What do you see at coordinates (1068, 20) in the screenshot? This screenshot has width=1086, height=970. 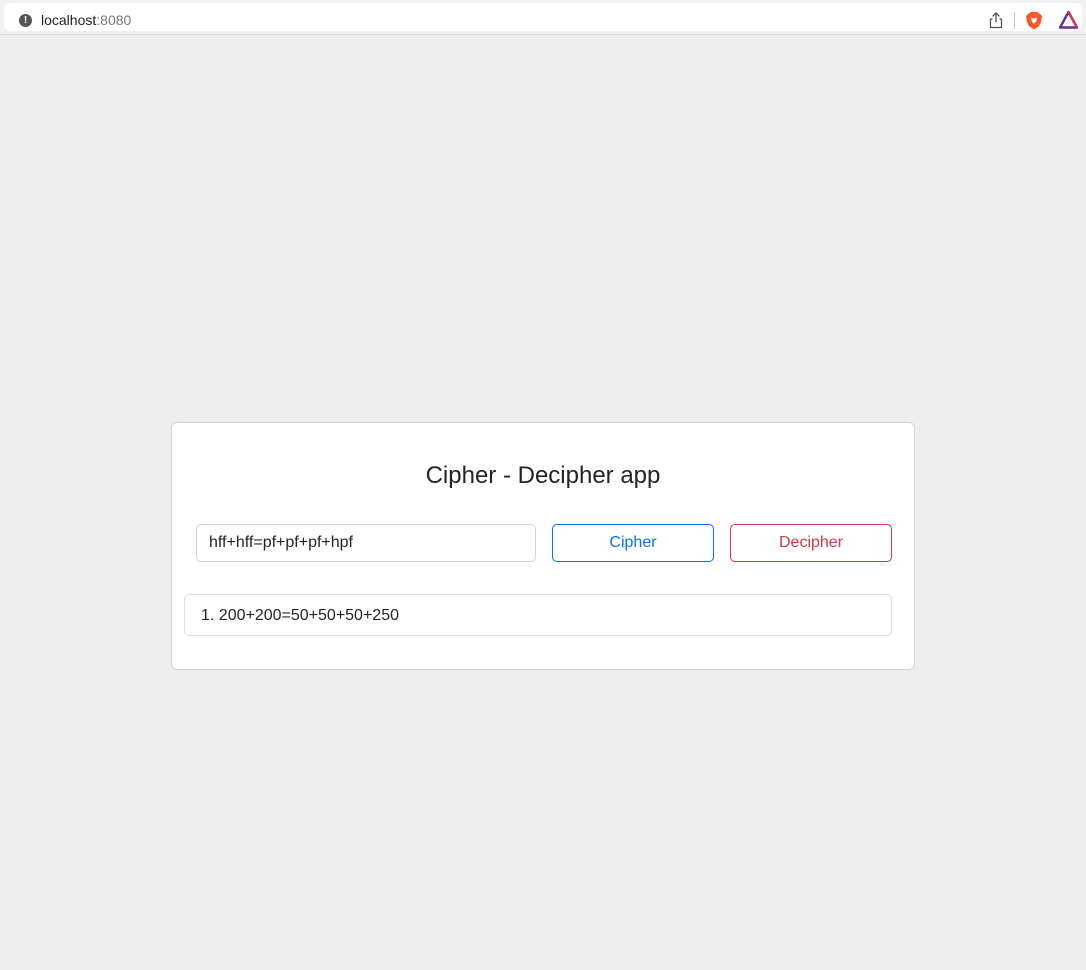 I see `brave-rewards-icon` at bounding box center [1068, 20].